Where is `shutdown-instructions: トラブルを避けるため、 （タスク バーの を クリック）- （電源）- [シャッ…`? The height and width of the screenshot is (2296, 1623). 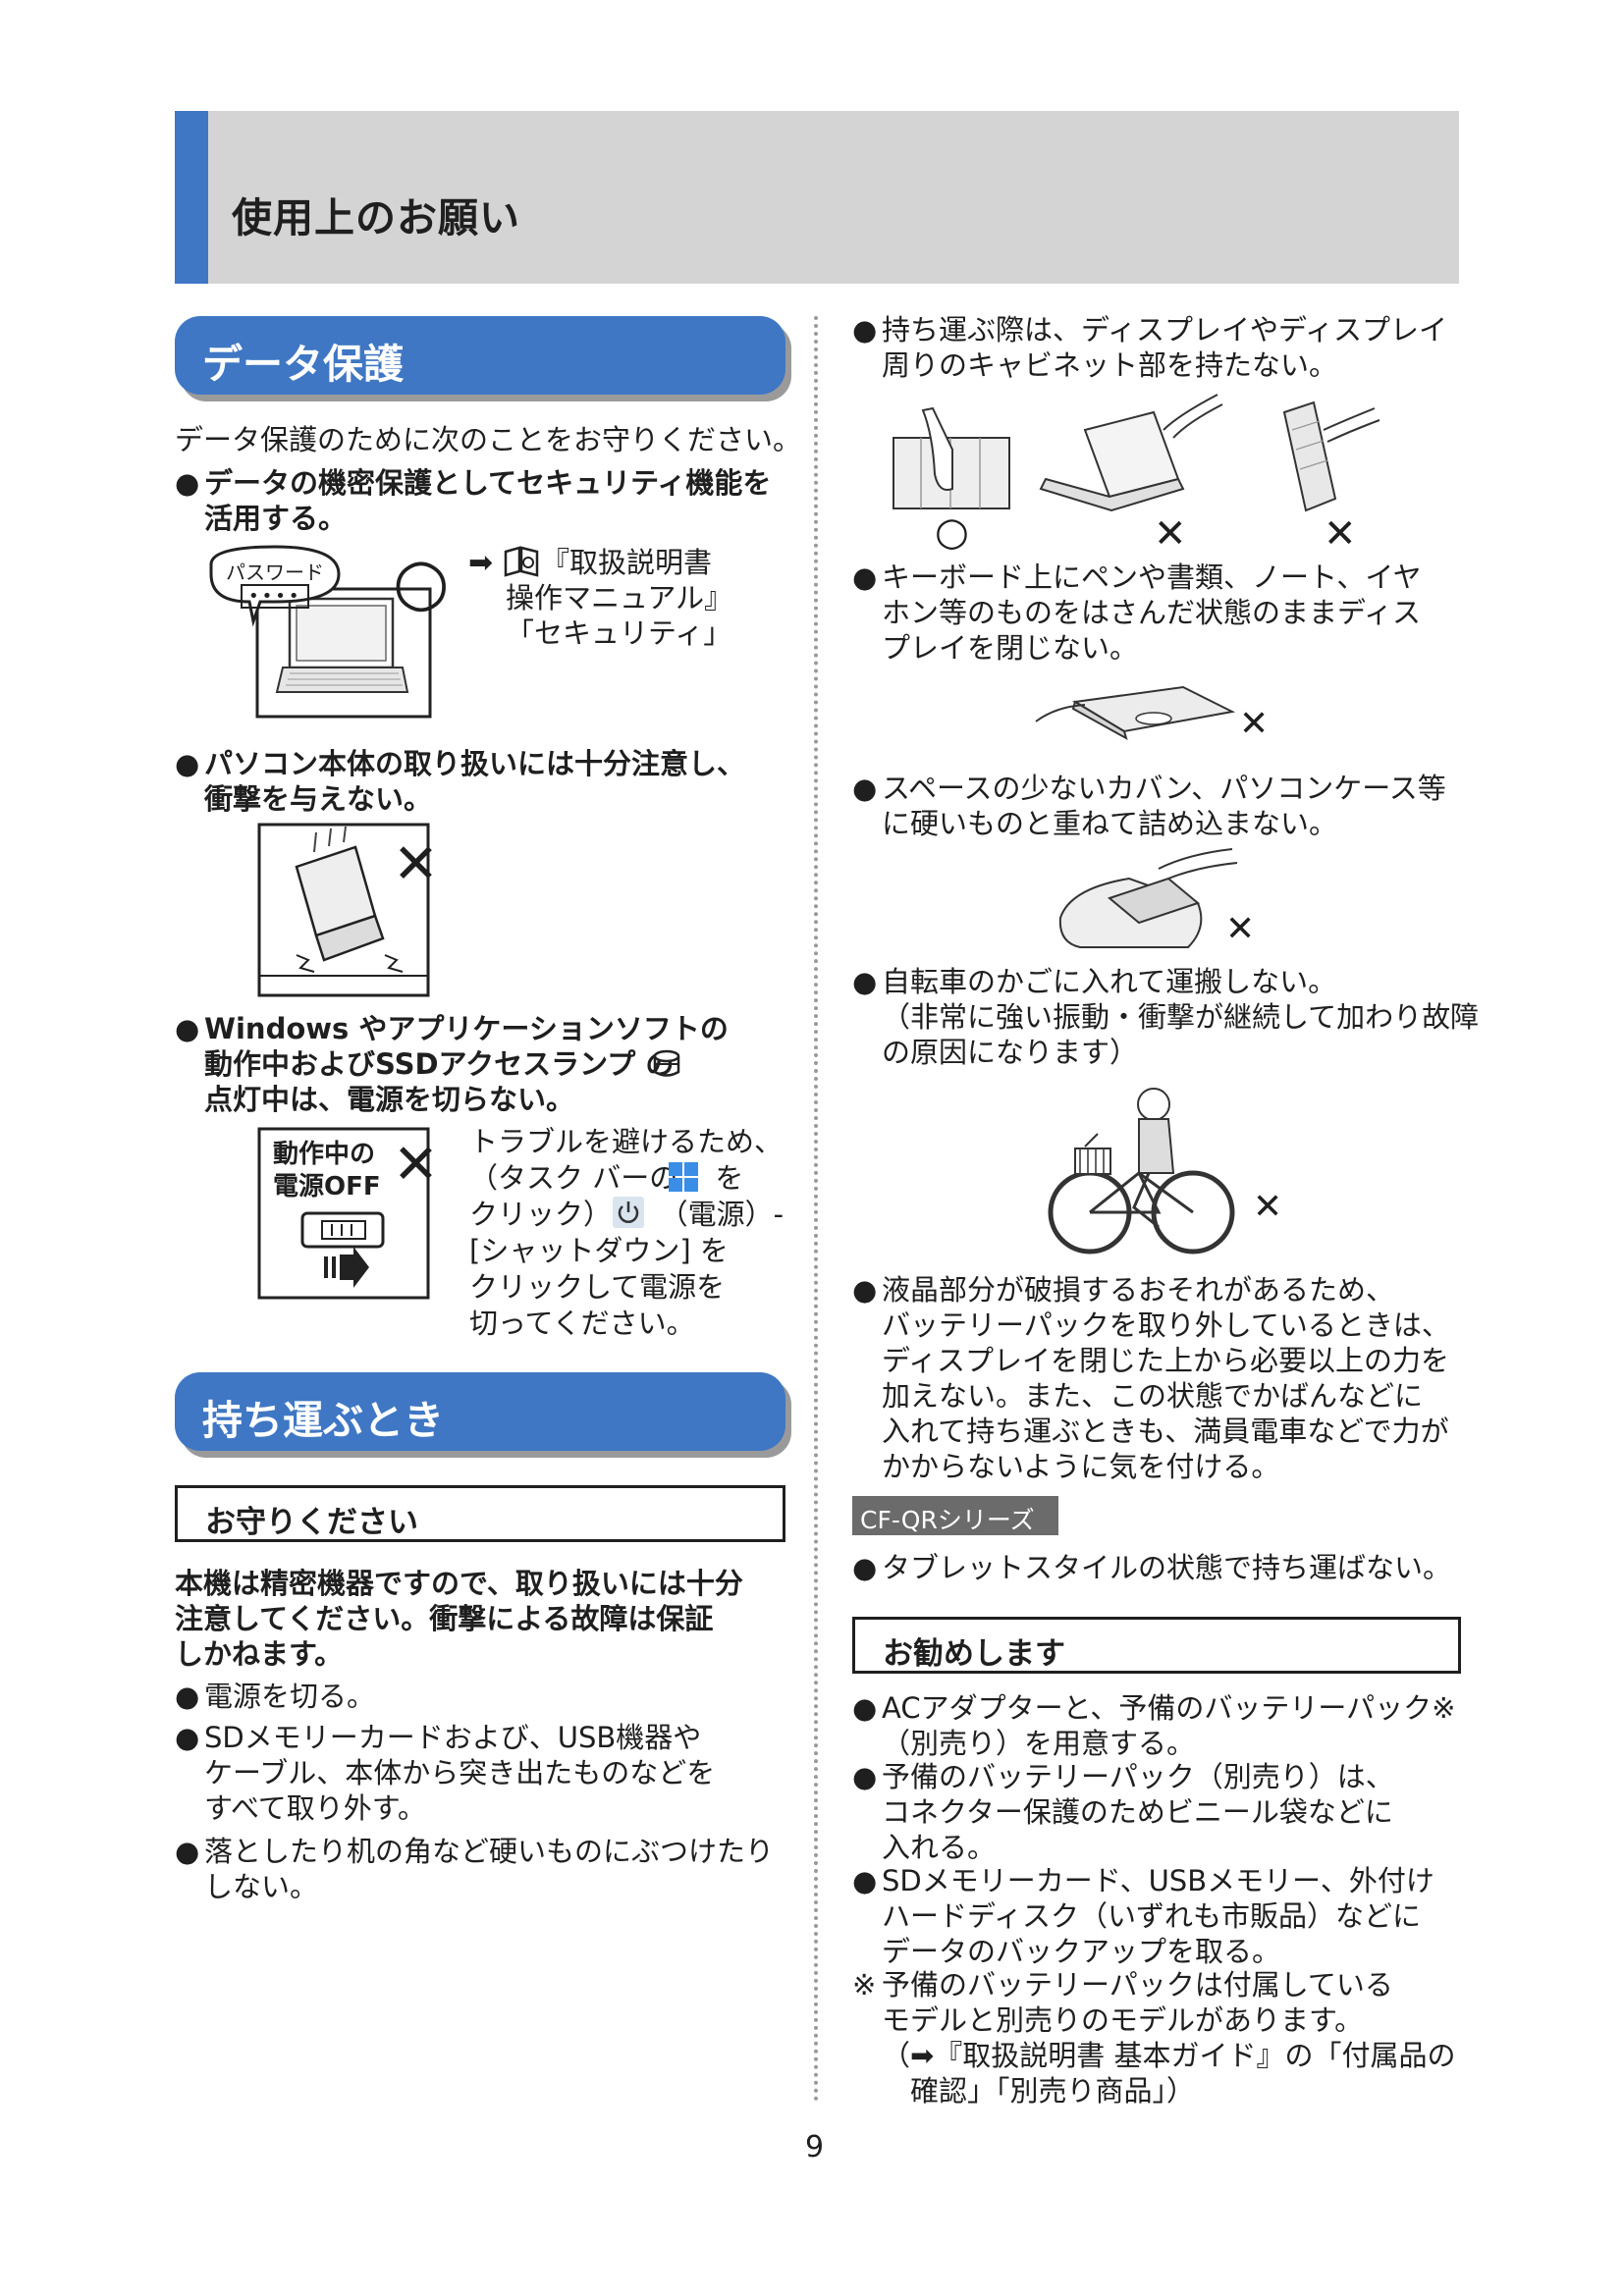
shutdown-instructions: トラブルを避けるため、 （タスク バーの を クリック）- （電源）- [シャッ… is located at coordinates (626, 1232).